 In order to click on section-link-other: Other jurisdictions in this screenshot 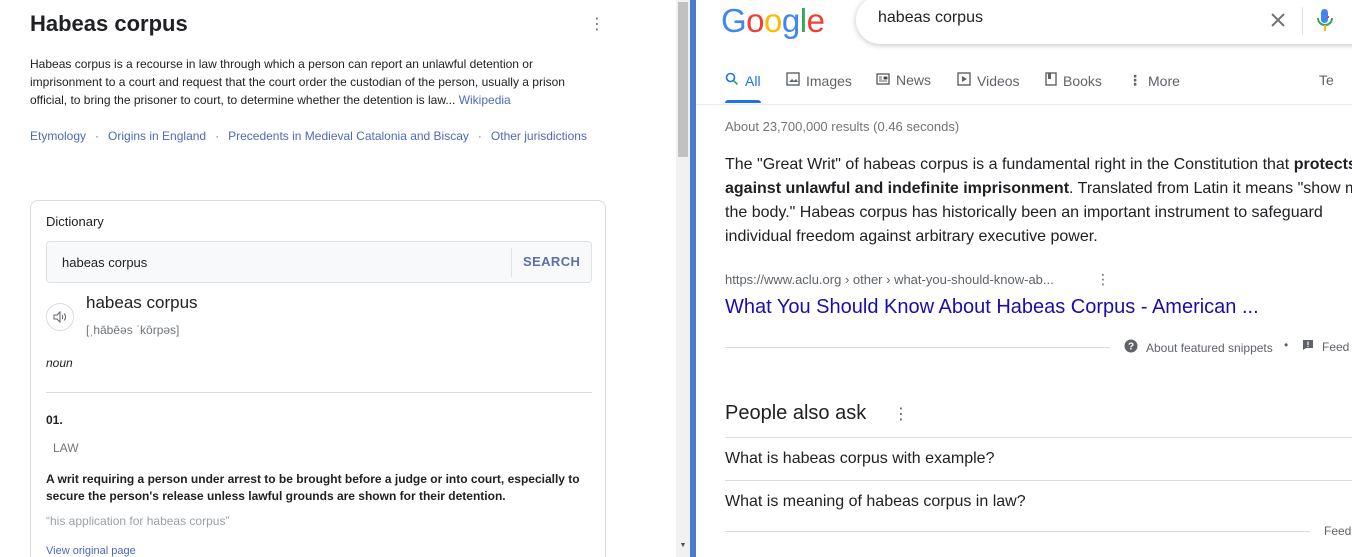, I will do `click(539, 136)`.